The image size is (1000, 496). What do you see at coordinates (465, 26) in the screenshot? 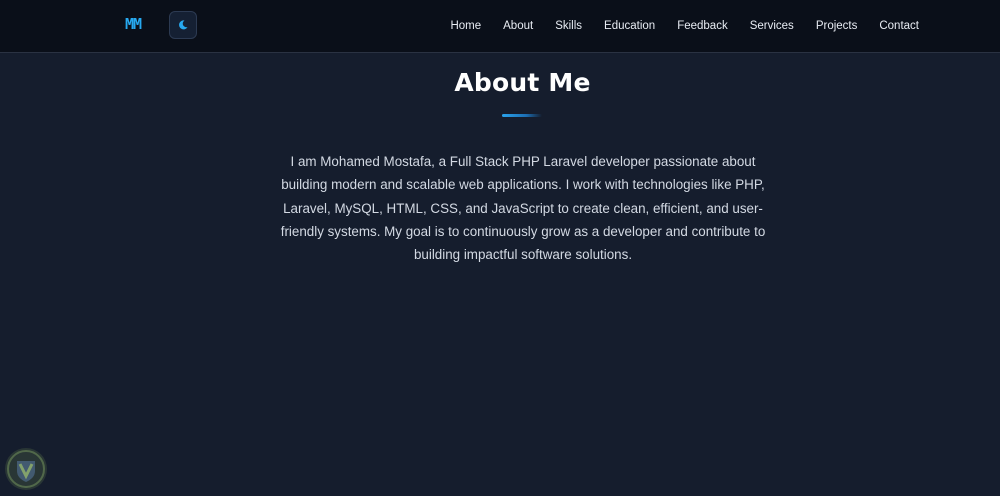
I see `nav-link-home: Home` at bounding box center [465, 26].